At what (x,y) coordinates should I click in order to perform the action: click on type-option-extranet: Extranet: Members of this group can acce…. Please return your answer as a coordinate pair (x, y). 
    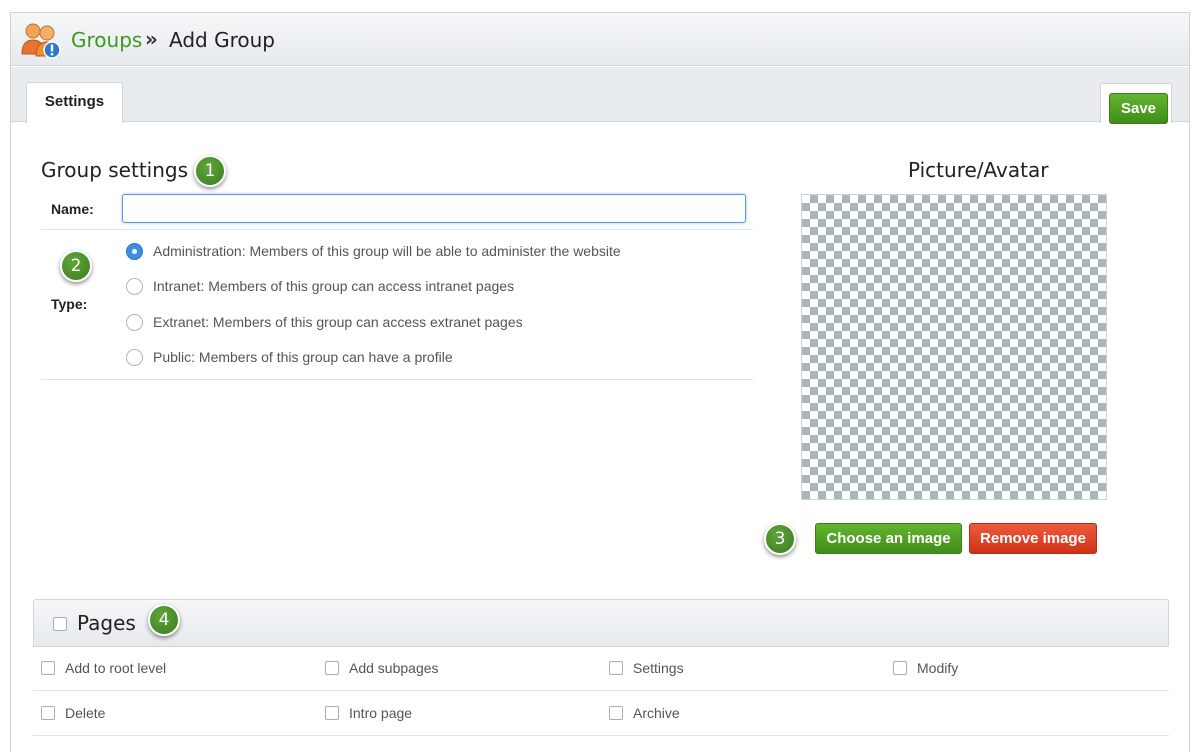
    Looking at the image, I should click on (324, 322).